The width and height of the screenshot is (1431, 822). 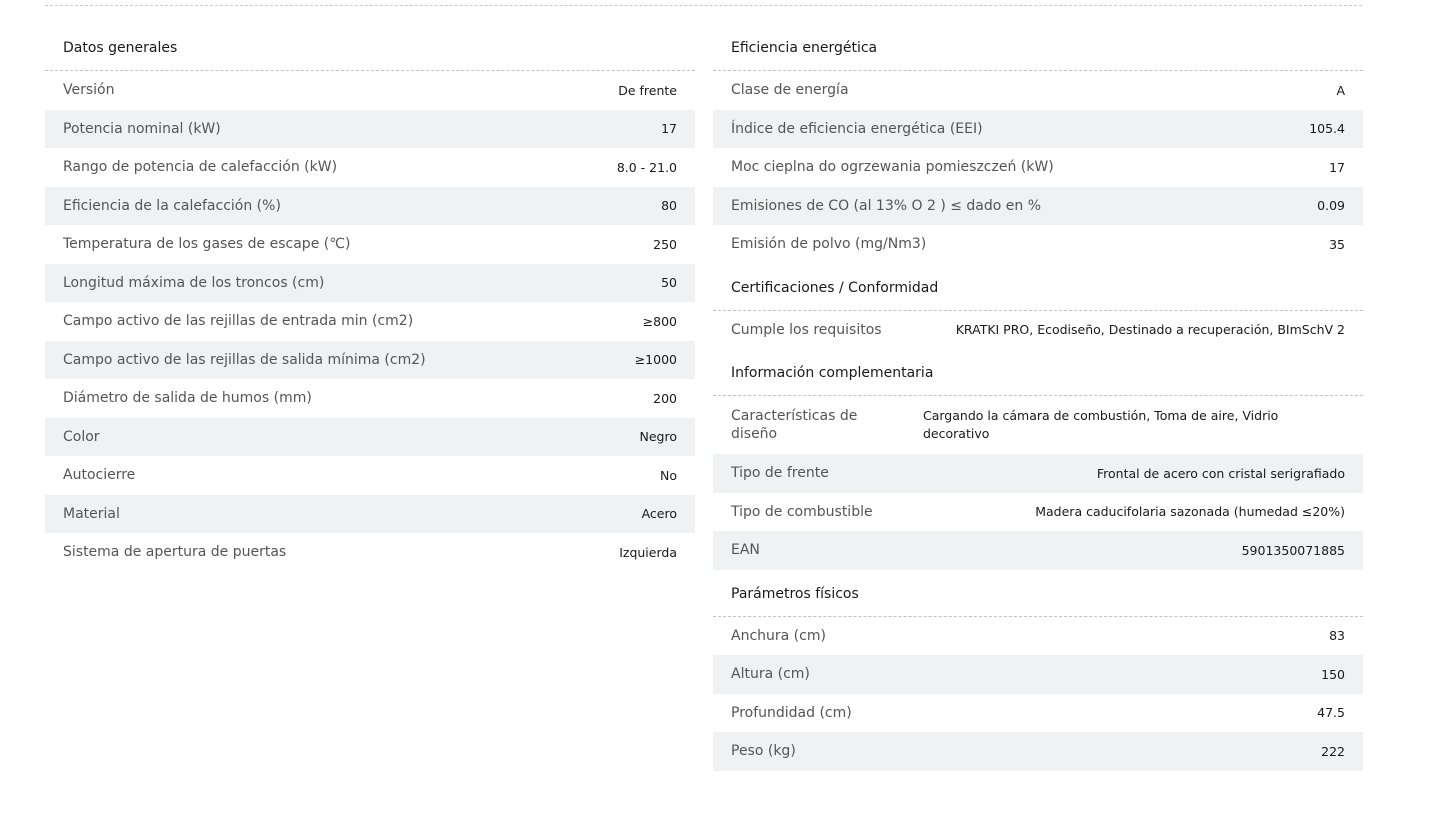 I want to click on section-title-energy: Eficiencia energética, so click(x=1038, y=47).